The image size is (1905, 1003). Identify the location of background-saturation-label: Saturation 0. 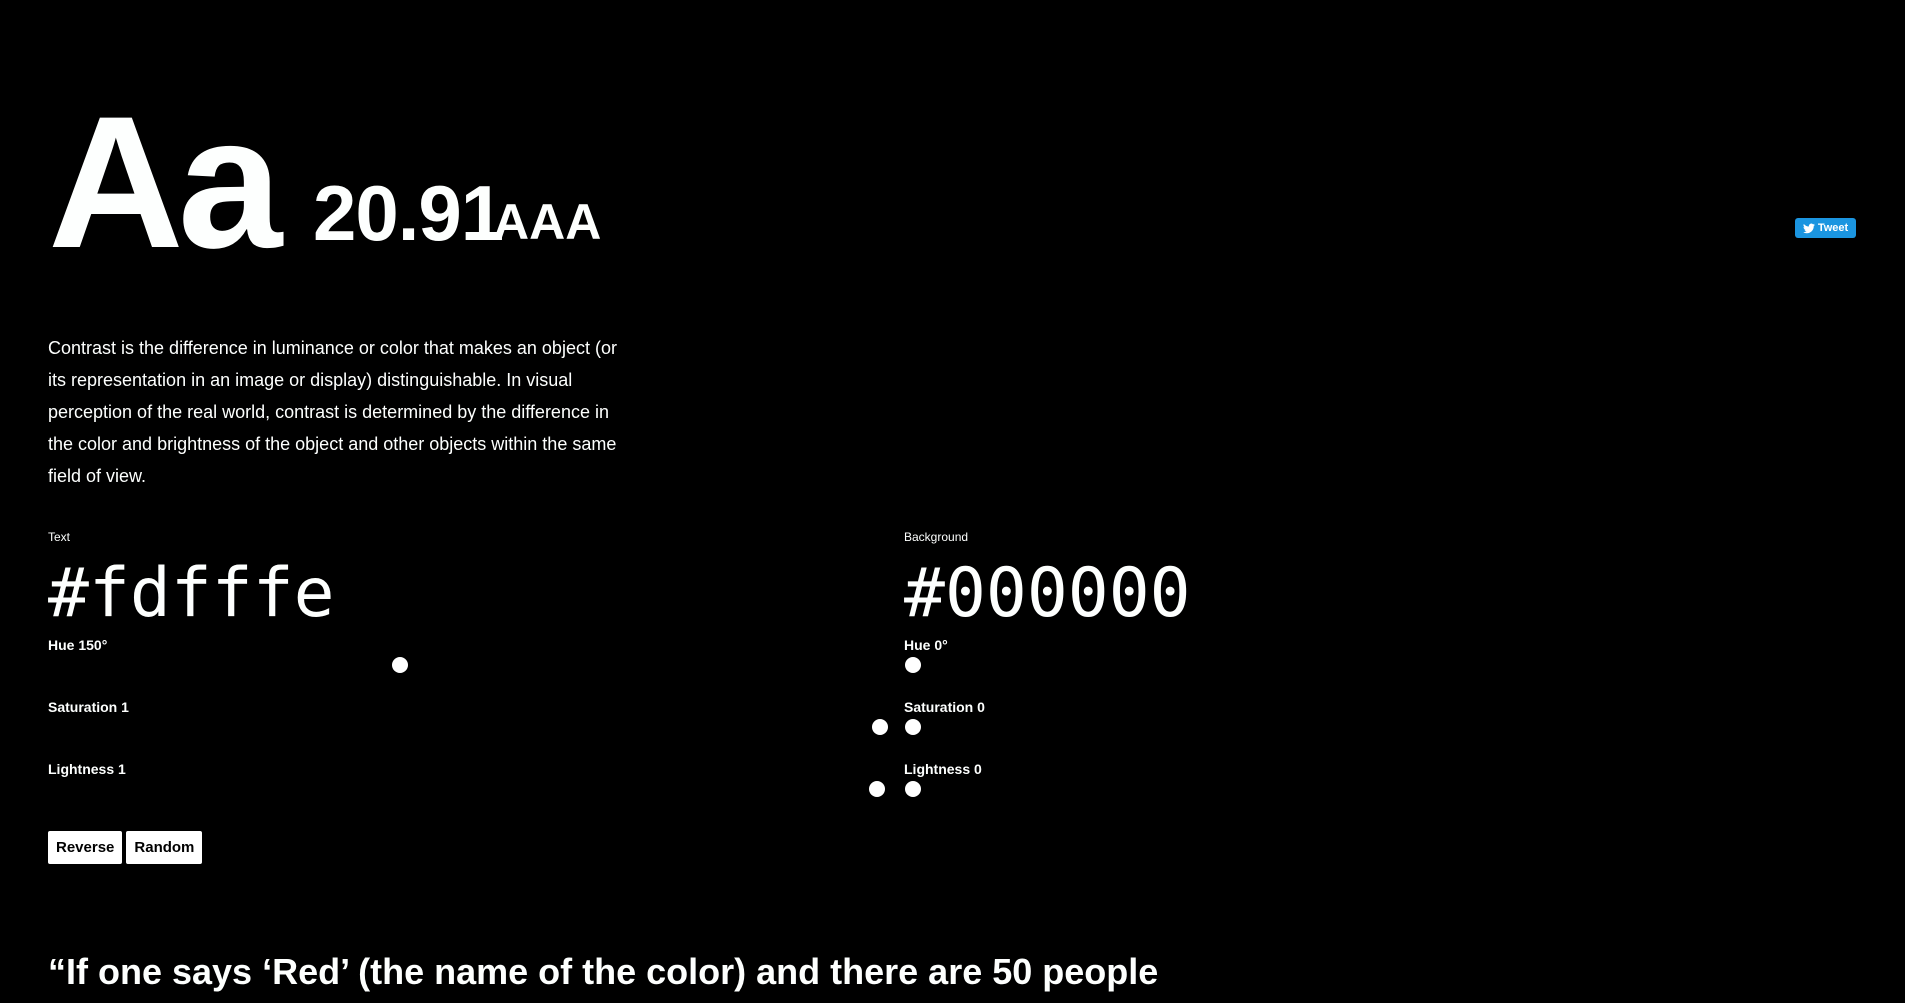
(944, 707).